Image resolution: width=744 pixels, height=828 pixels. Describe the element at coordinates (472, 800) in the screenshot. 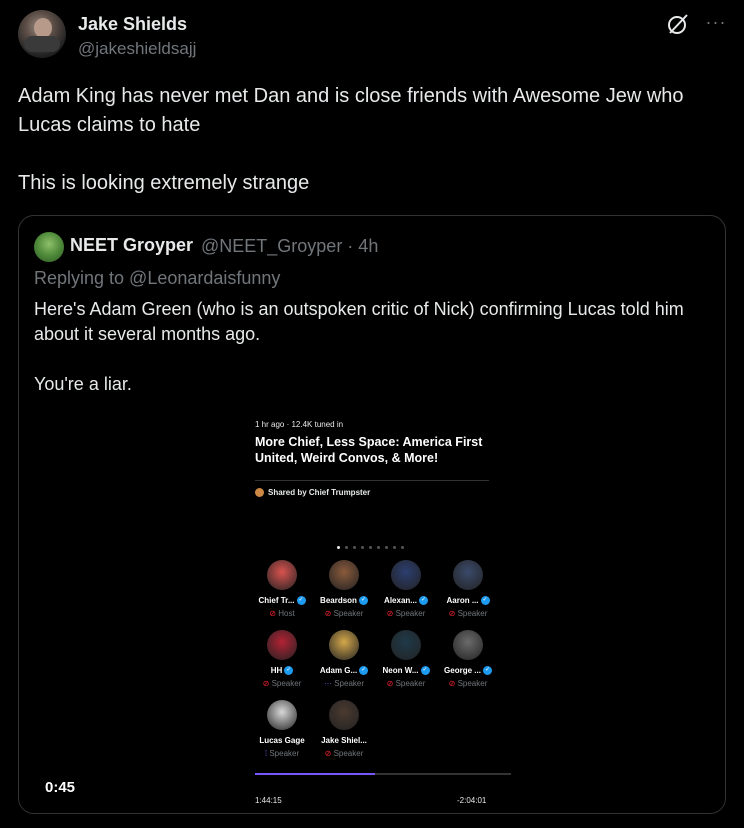

I see `remaining-time: -2:04:01` at that location.